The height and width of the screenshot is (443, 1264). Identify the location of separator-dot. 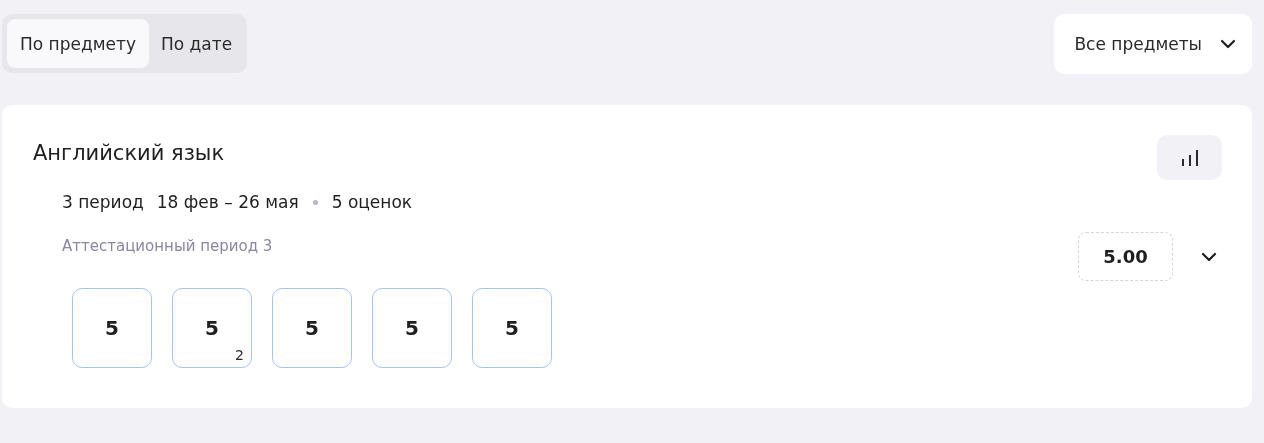
(315, 202).